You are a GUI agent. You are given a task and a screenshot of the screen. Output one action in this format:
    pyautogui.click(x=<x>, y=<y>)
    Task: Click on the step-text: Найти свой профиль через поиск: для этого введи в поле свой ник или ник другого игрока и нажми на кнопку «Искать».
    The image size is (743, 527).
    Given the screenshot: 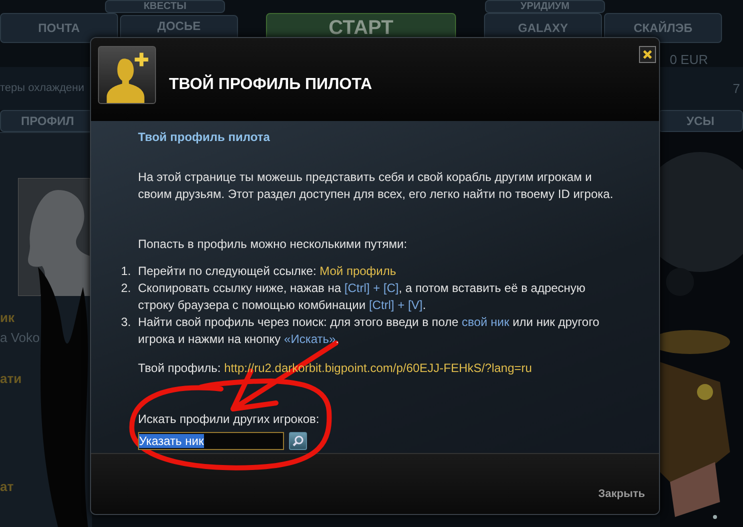 What is the action you would take?
    pyautogui.click(x=369, y=331)
    